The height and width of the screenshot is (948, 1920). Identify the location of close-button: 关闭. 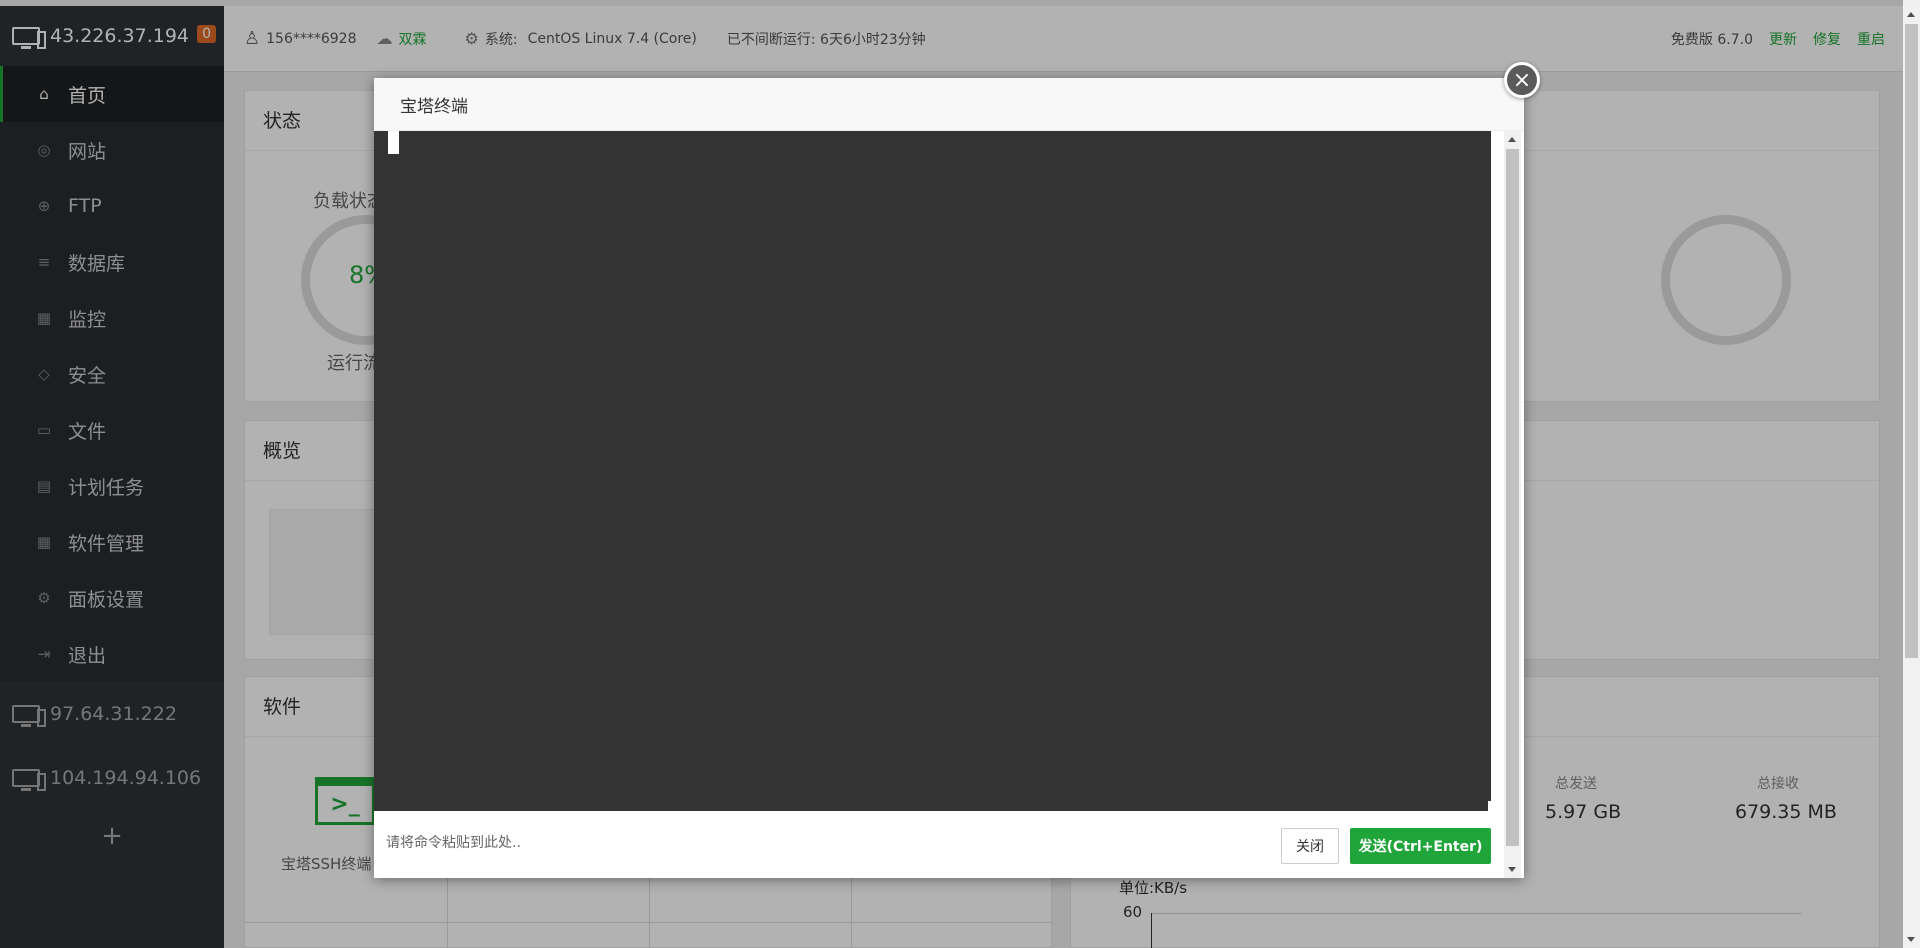
(1310, 846).